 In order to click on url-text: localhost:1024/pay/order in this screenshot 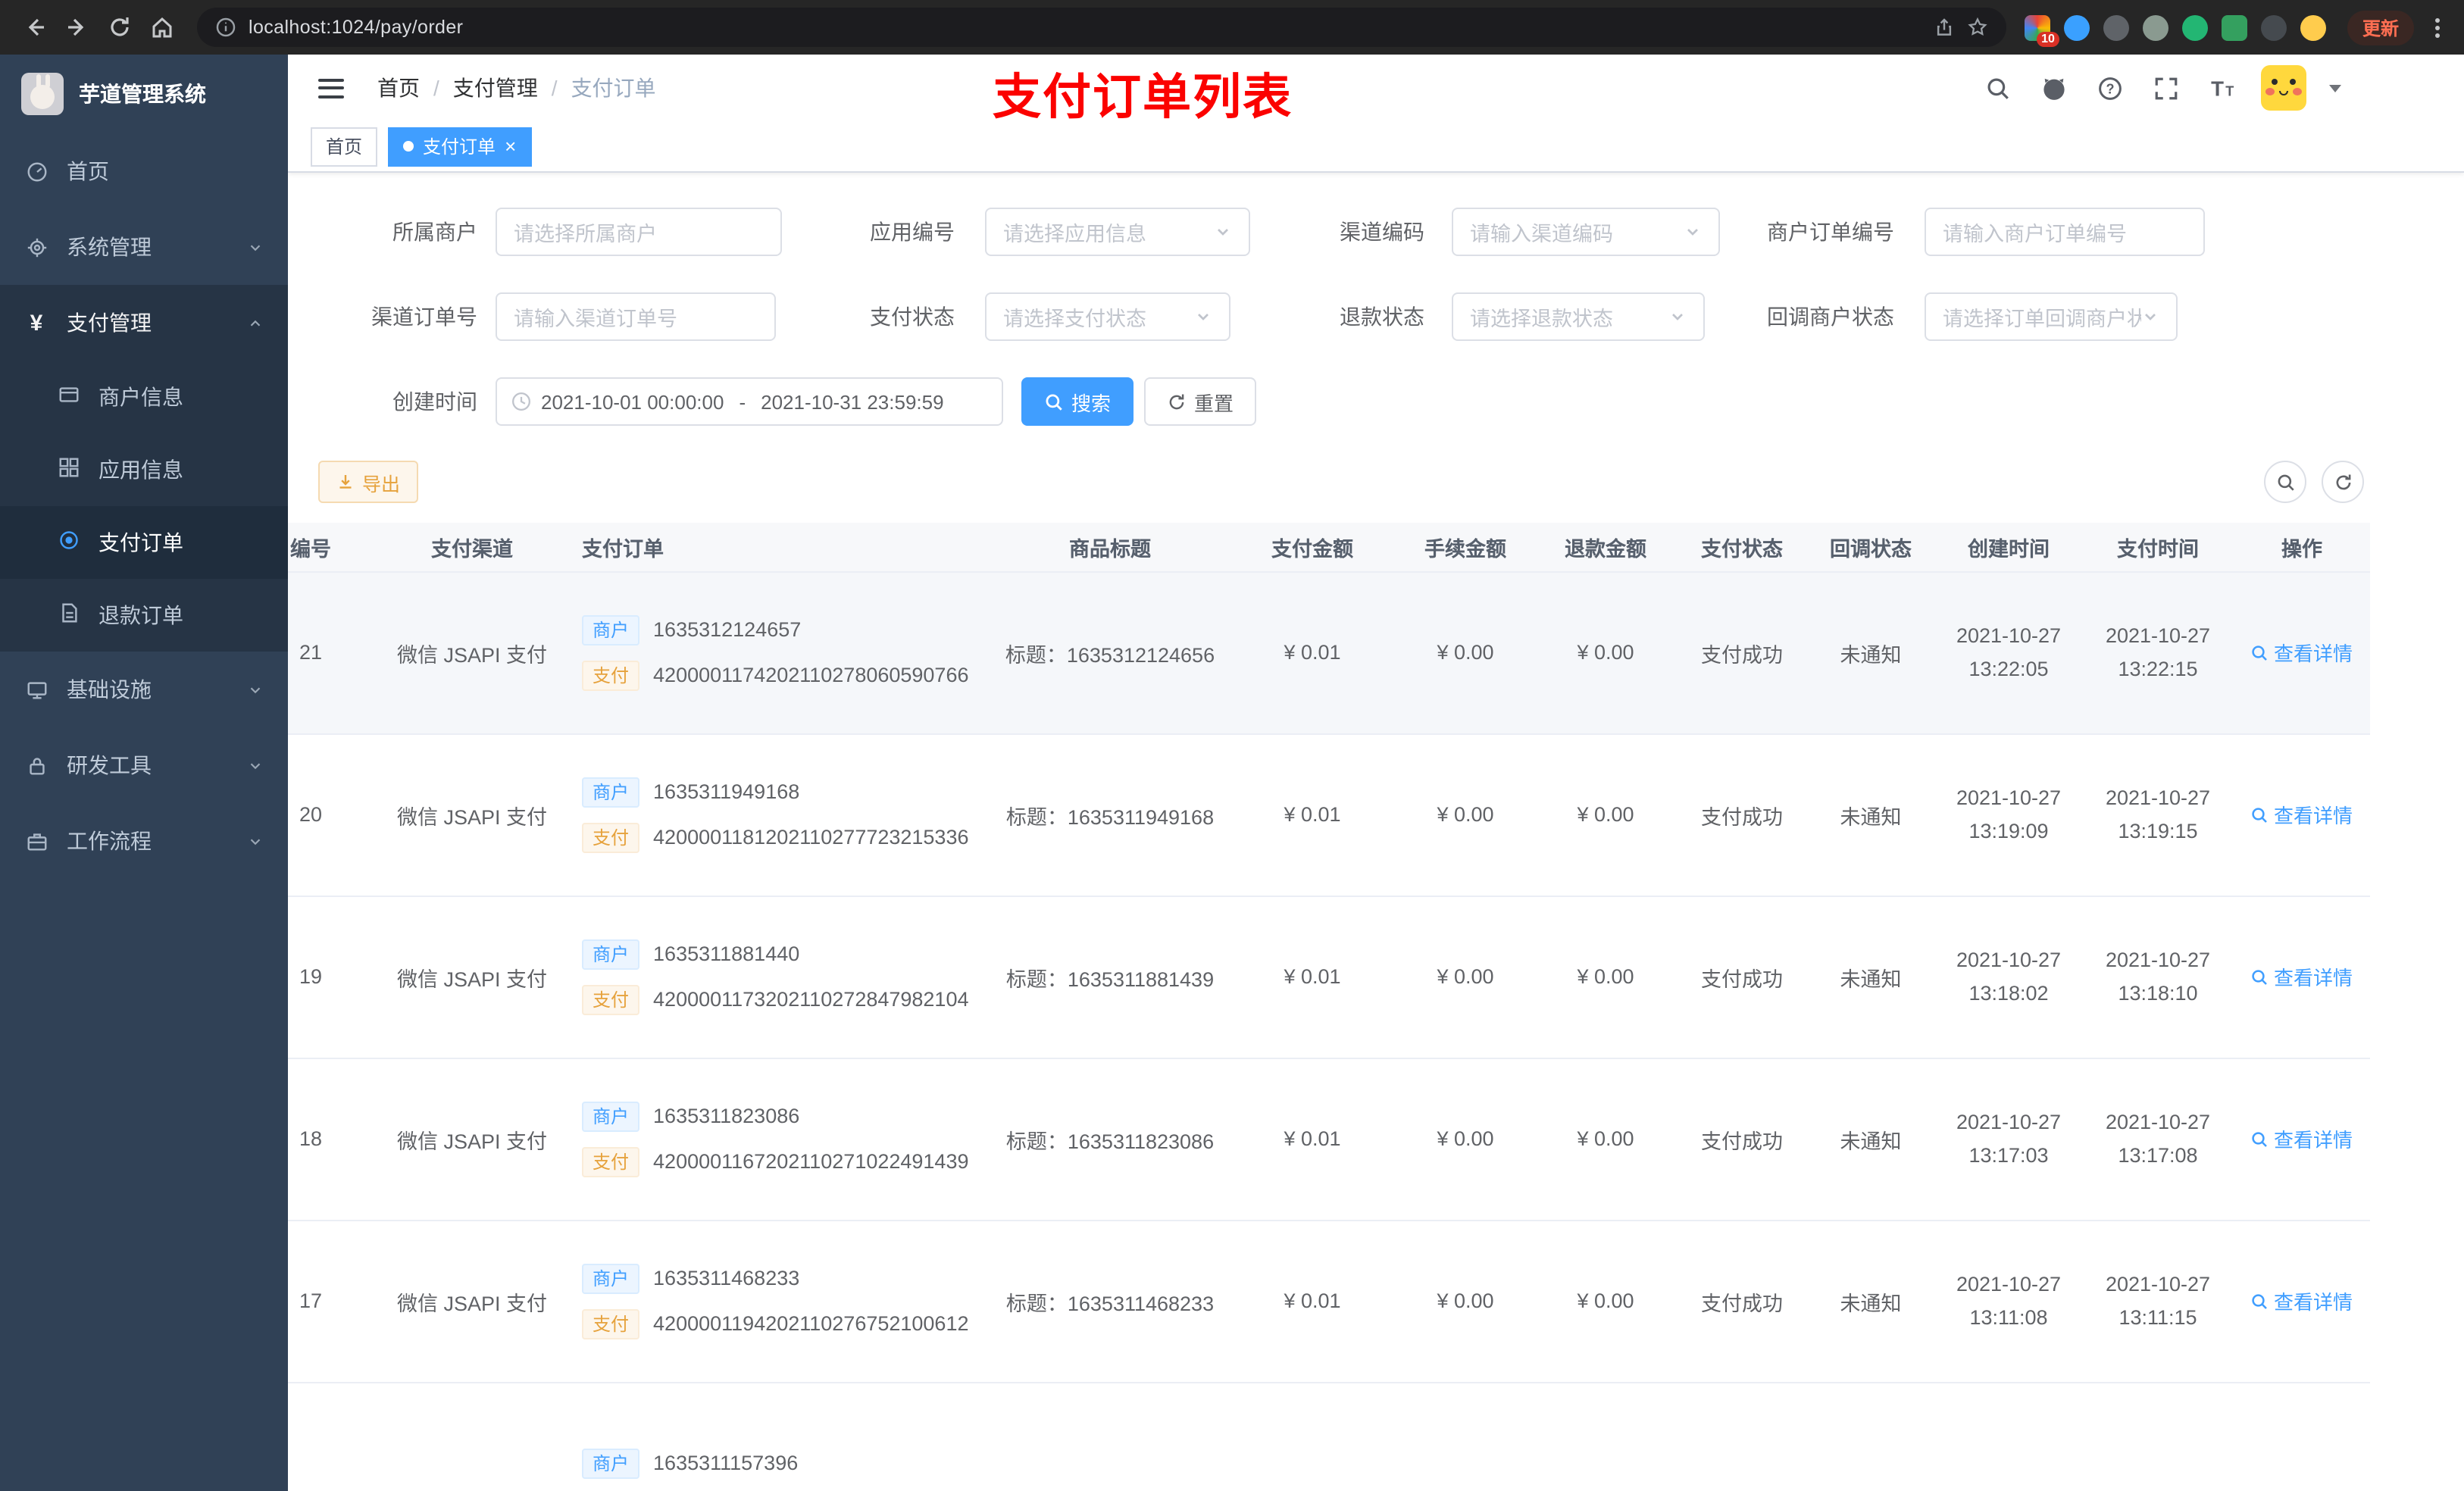, I will do `click(356, 27)`.